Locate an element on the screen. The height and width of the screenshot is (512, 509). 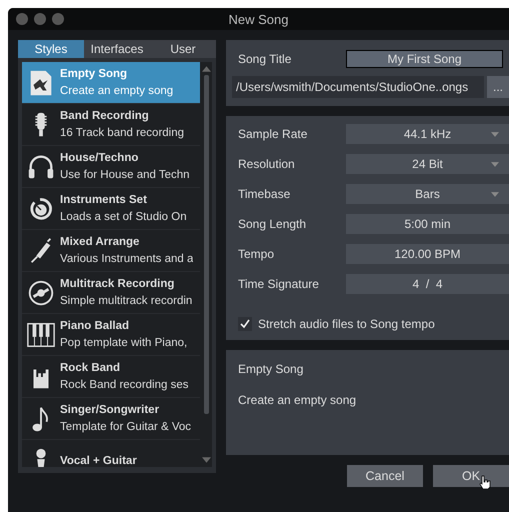
minimize-button is located at coordinates (40, 19).